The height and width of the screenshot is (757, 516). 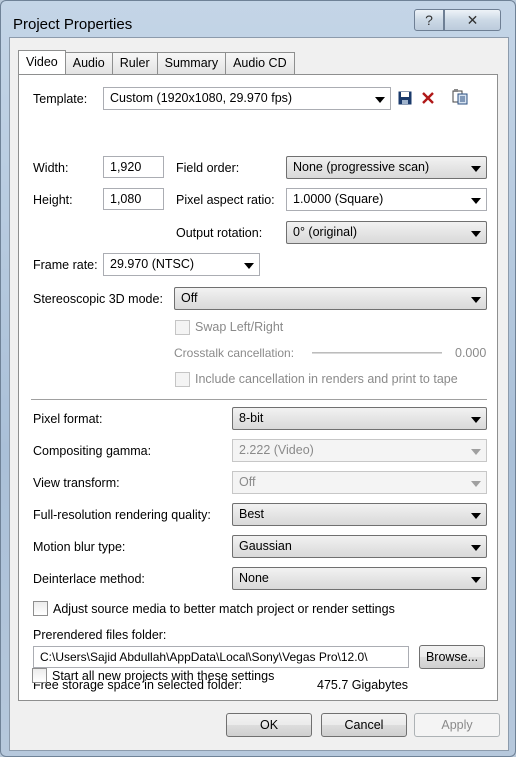 I want to click on tab-ruler: Ruler, so click(x=134, y=63).